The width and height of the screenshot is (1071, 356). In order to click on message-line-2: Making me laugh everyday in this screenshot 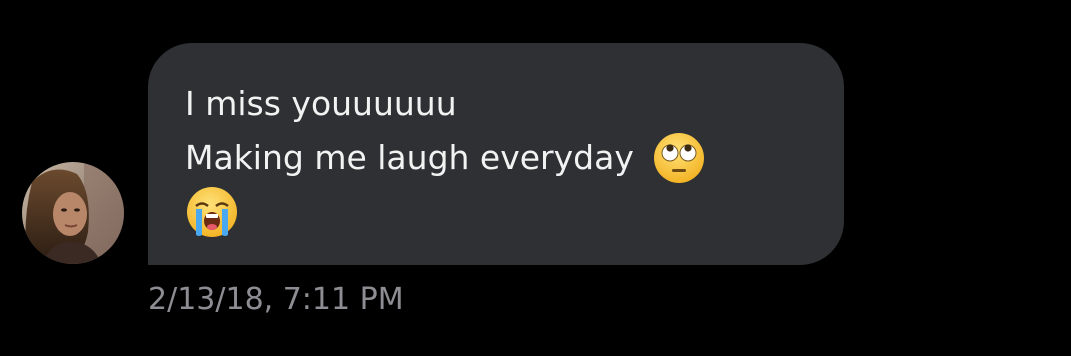, I will do `click(497, 158)`.